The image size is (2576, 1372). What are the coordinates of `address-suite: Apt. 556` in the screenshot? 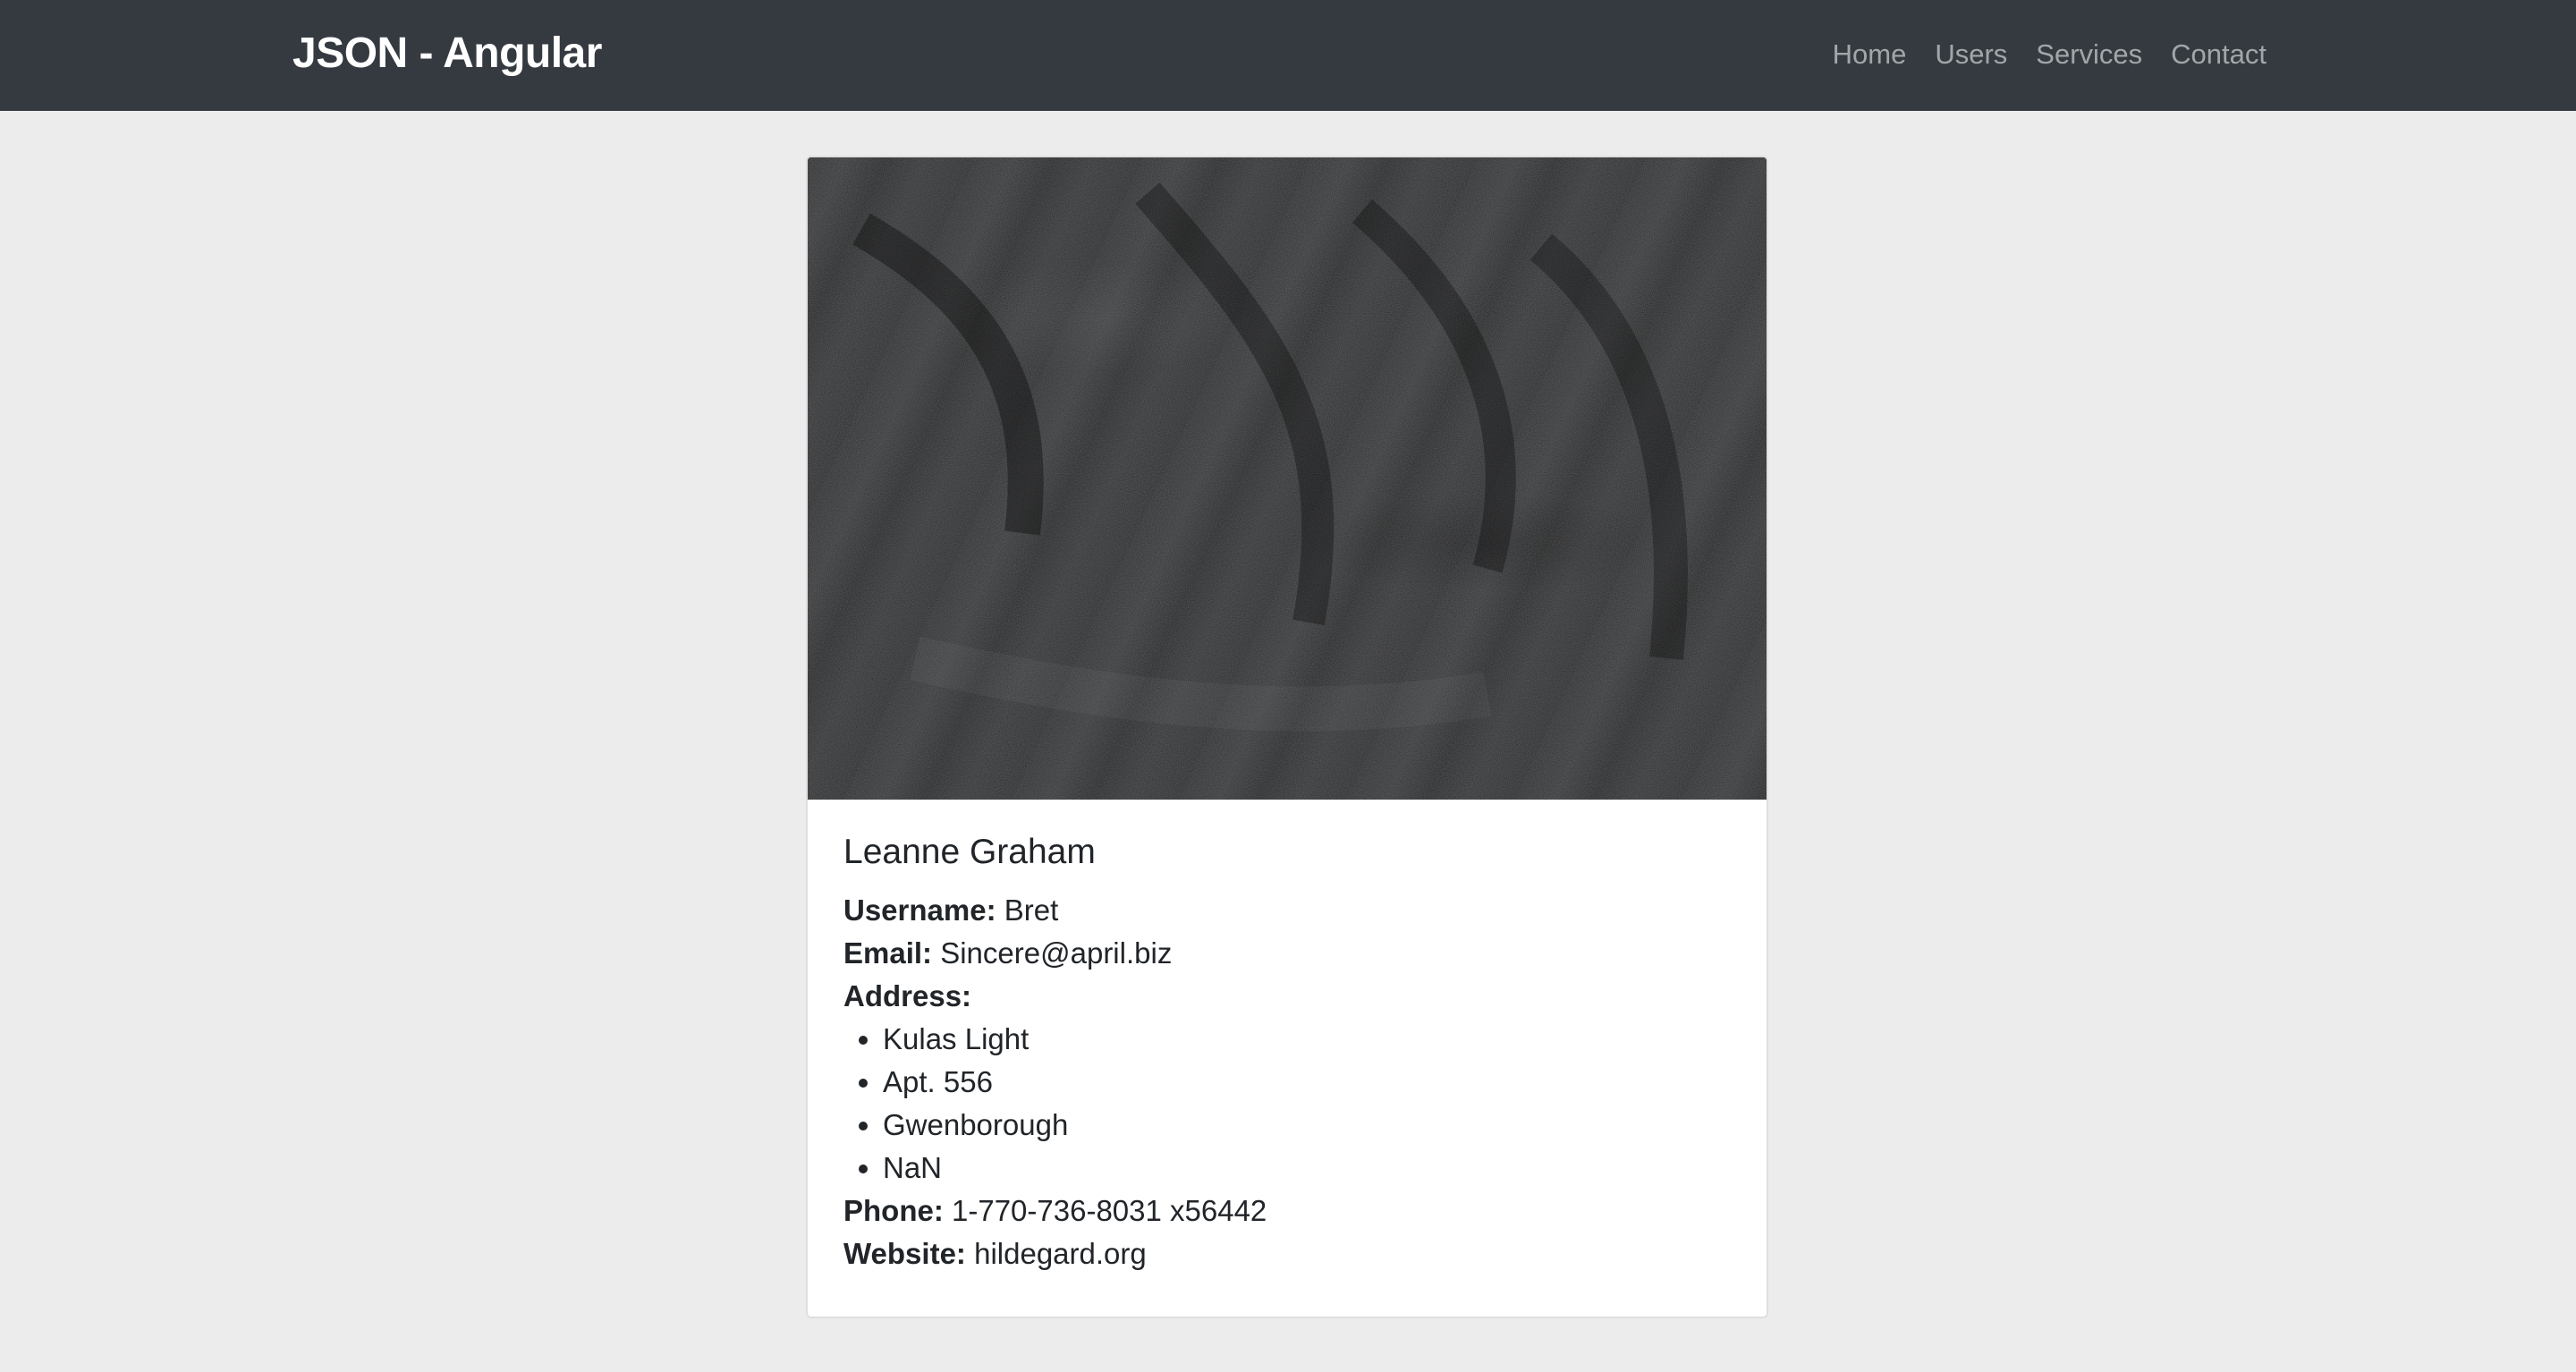 It's located at (1308, 1082).